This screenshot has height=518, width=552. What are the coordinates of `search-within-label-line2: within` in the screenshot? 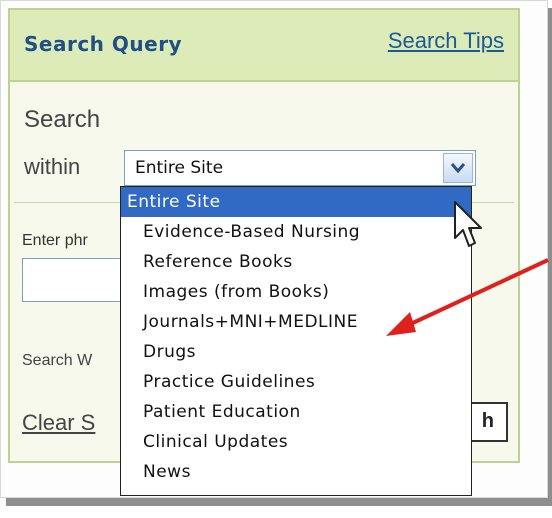 It's located at (52, 166).